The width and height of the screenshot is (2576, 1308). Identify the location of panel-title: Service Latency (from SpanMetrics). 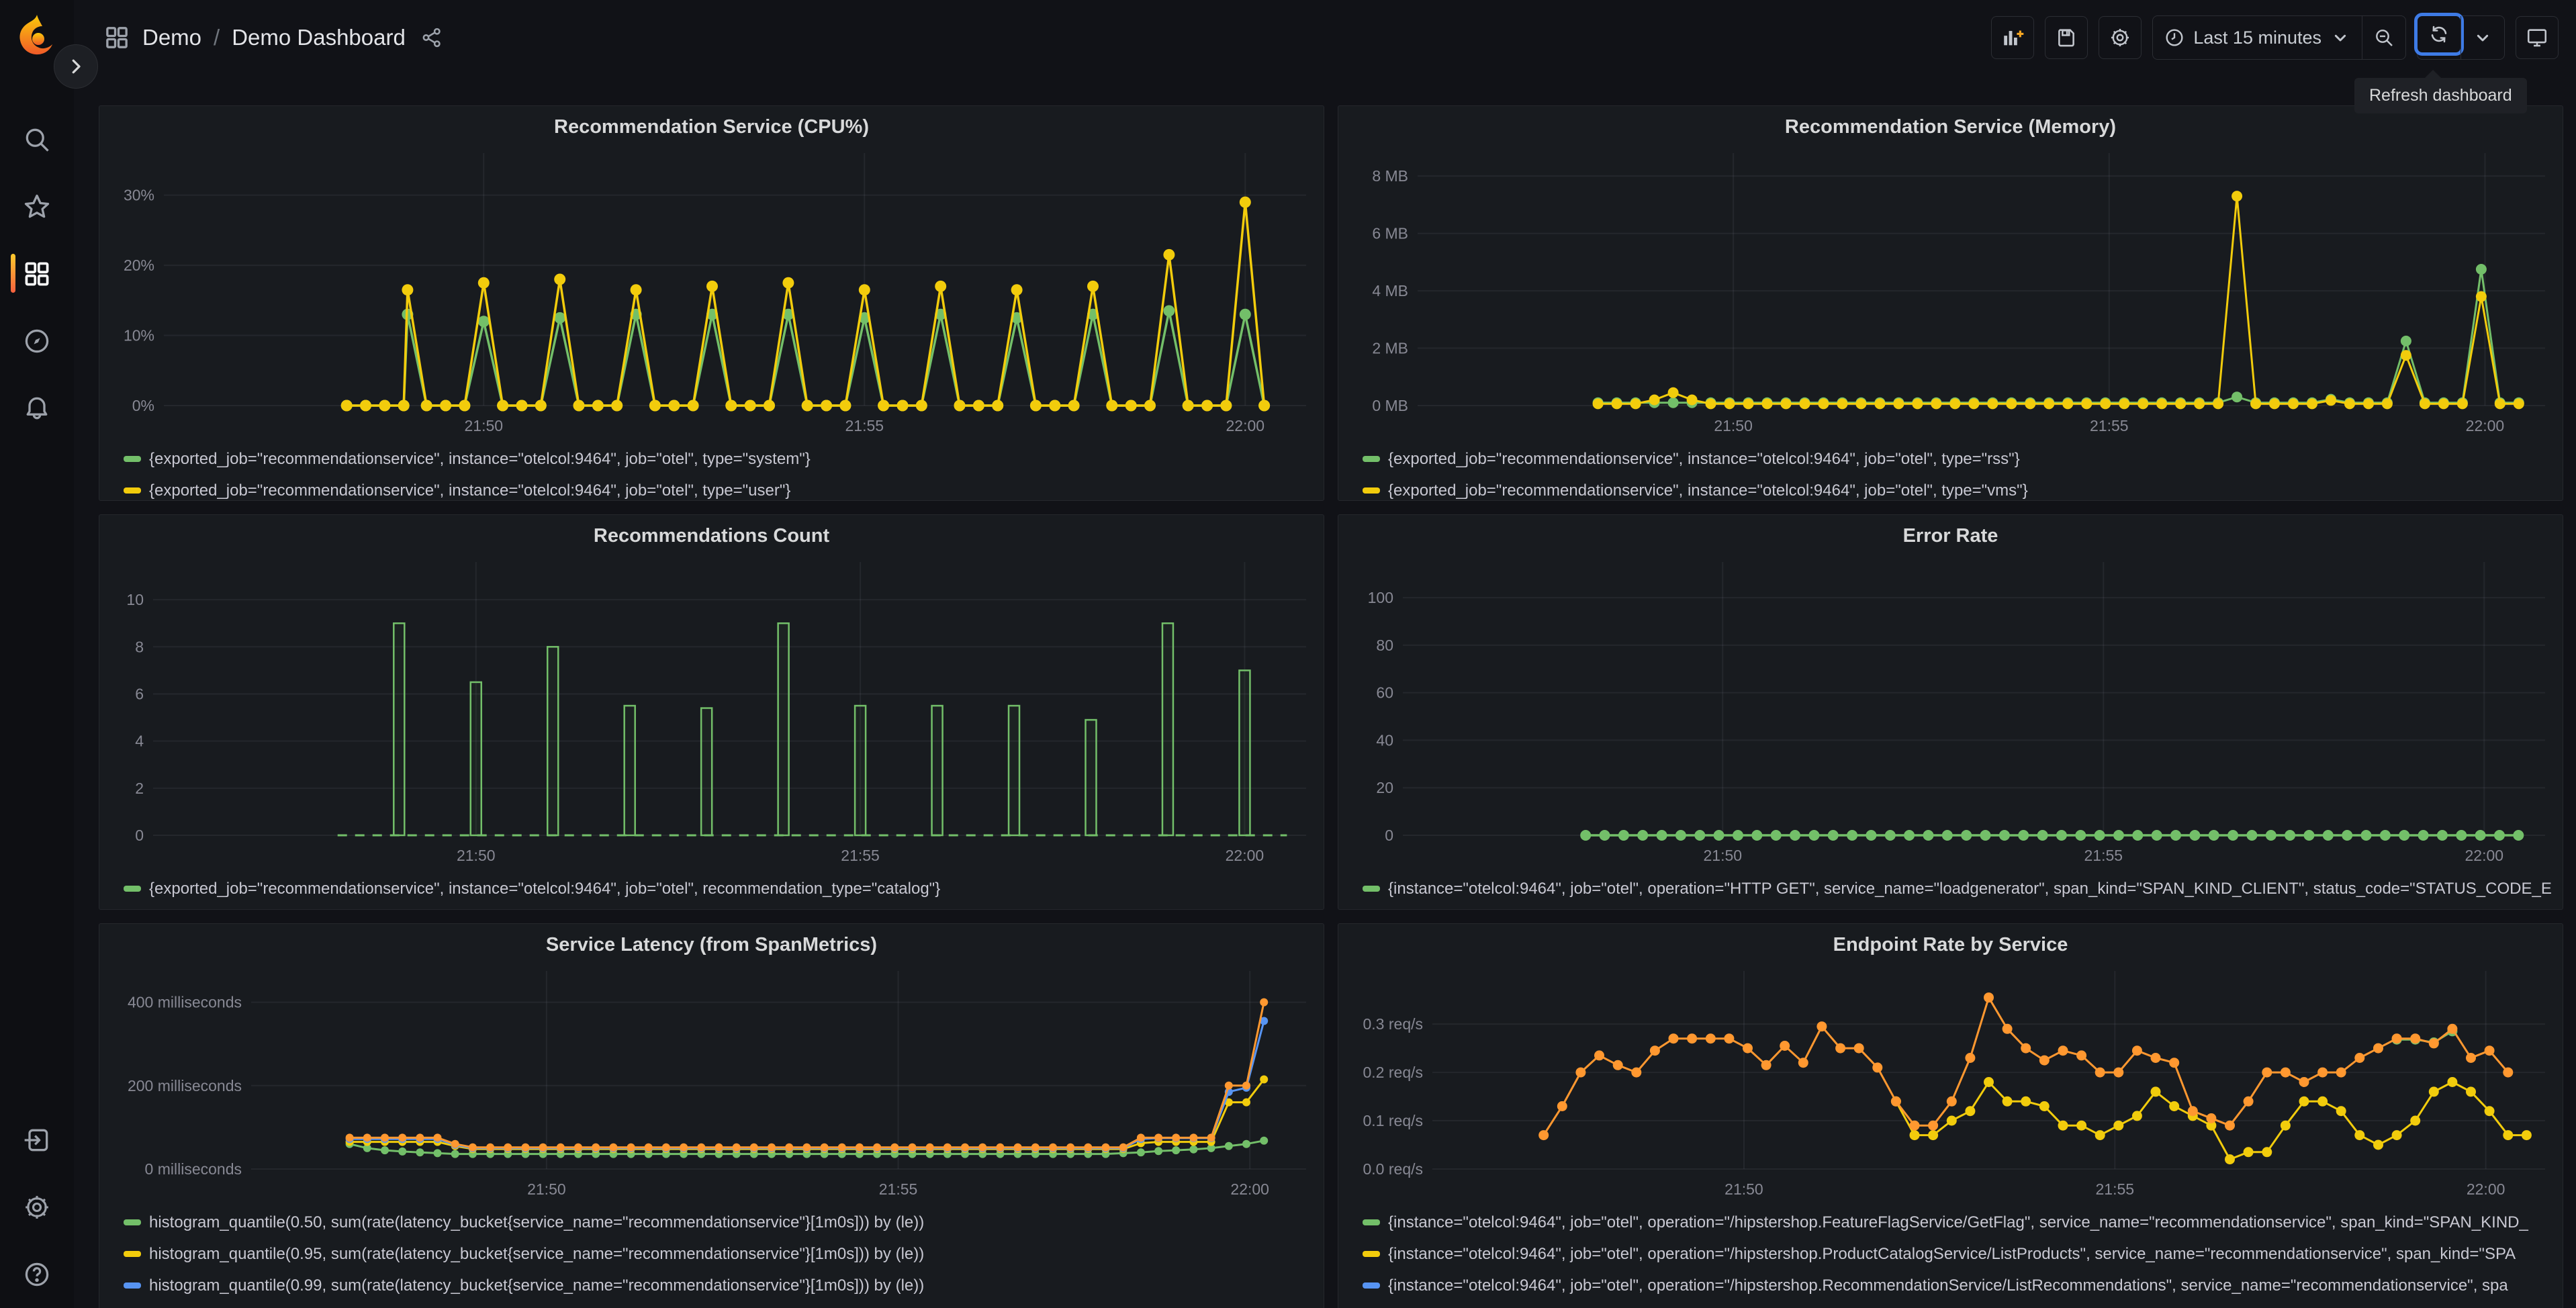
(711, 945).